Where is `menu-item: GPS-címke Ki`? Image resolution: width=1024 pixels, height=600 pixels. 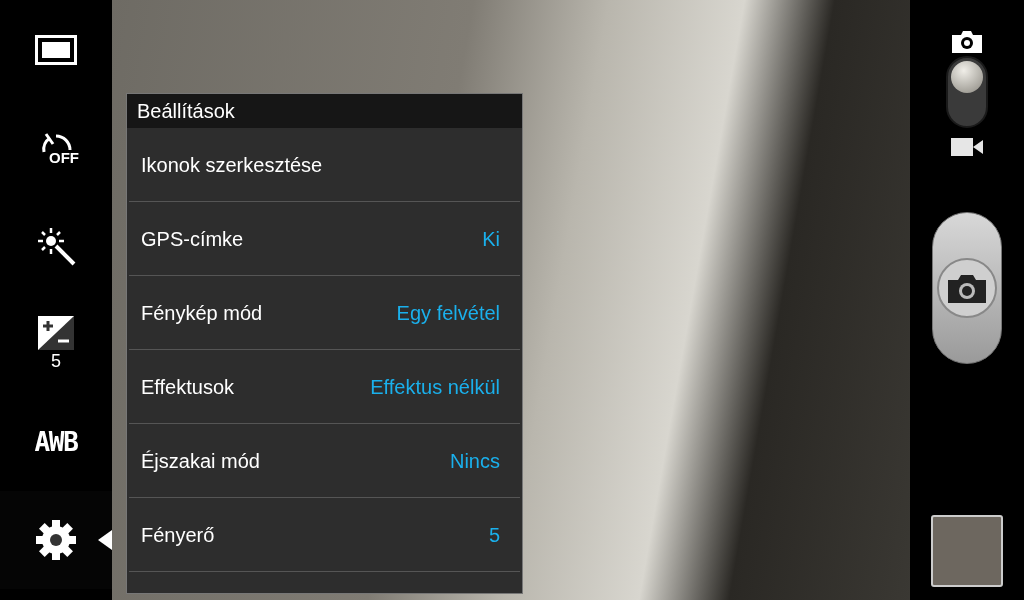
menu-item: GPS-címke Ki is located at coordinates (324, 239).